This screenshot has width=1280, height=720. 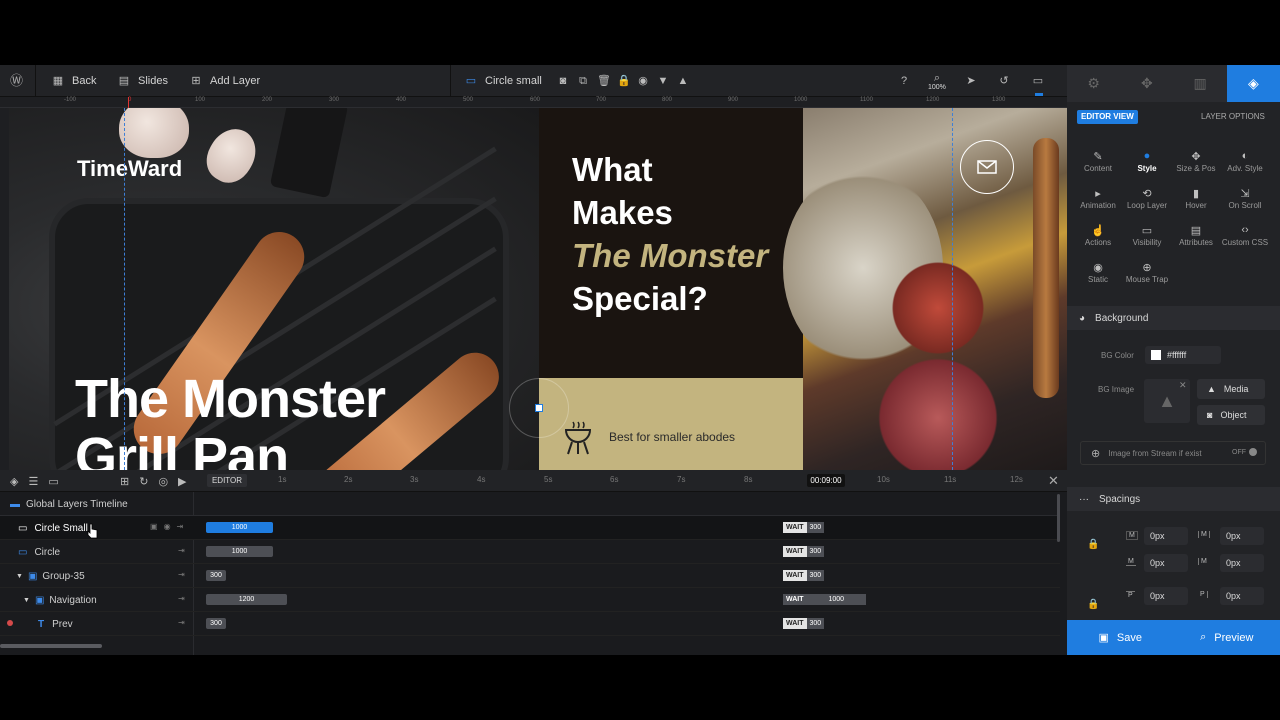 What do you see at coordinates (1098, 198) in the screenshot?
I see `animation-option: ▸ Animation` at bounding box center [1098, 198].